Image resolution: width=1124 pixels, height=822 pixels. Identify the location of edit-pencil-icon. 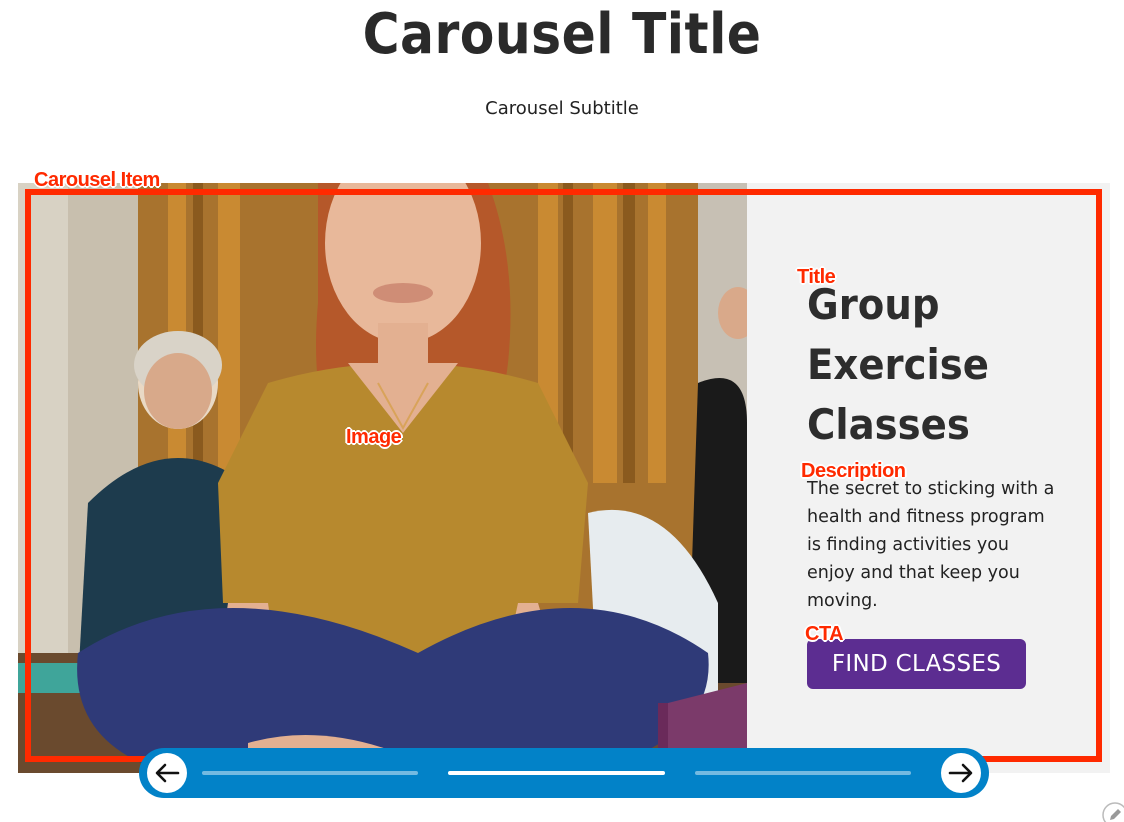
(1112, 811).